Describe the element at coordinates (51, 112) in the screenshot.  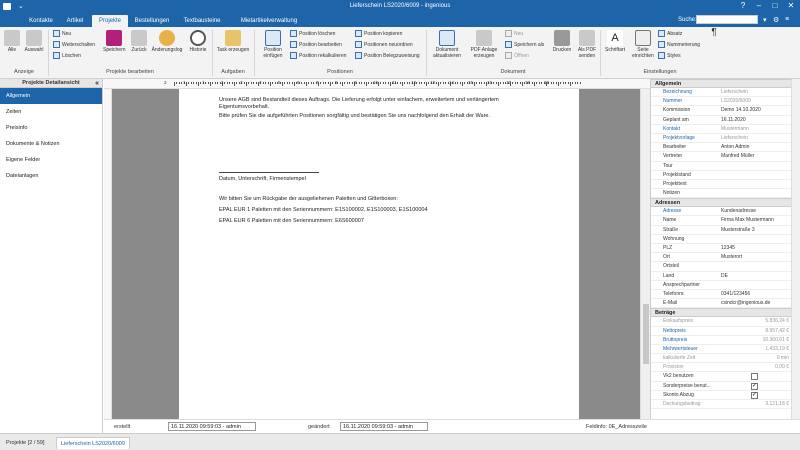
I see `nav-zeiten: Zeiten` at that location.